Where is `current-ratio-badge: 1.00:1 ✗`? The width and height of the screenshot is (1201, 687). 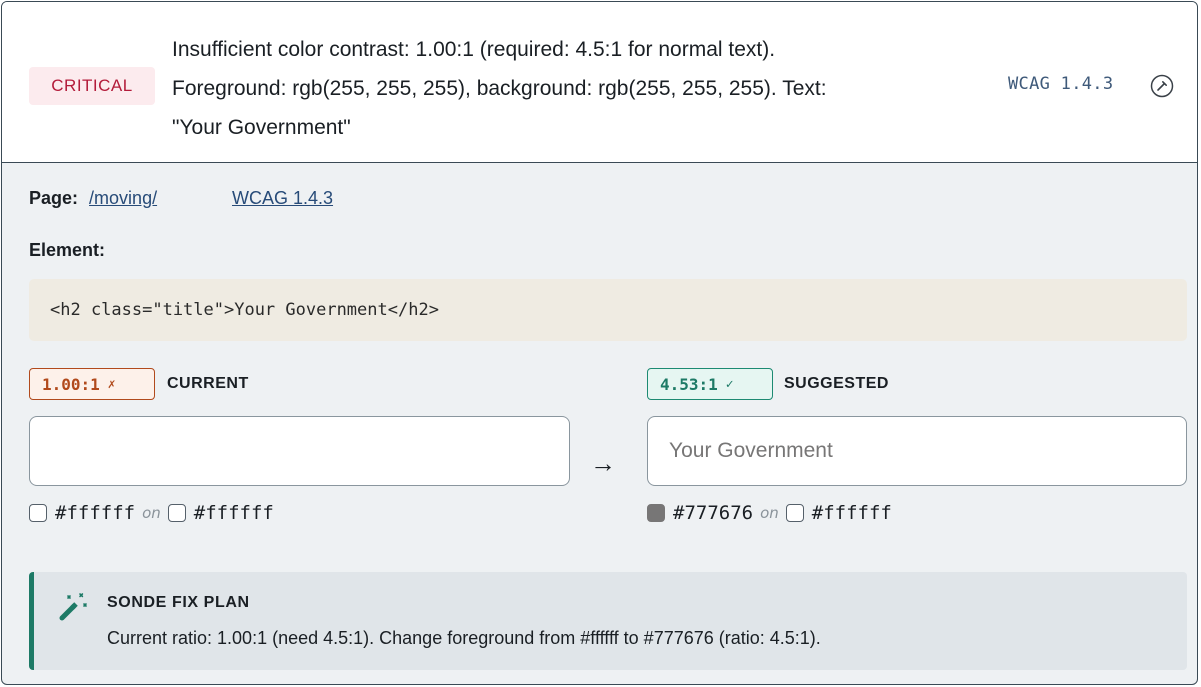
current-ratio-badge: 1.00:1 ✗ is located at coordinates (92, 384).